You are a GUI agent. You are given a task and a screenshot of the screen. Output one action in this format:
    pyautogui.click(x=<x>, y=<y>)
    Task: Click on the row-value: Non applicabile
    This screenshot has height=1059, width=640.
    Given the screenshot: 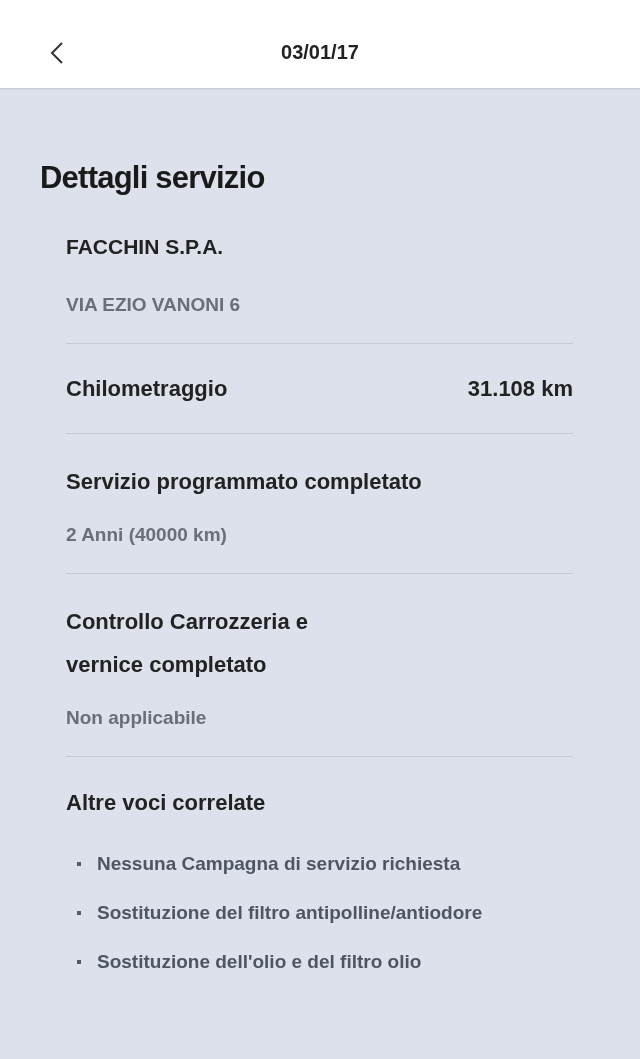 What is the action you would take?
    pyautogui.click(x=136, y=717)
    